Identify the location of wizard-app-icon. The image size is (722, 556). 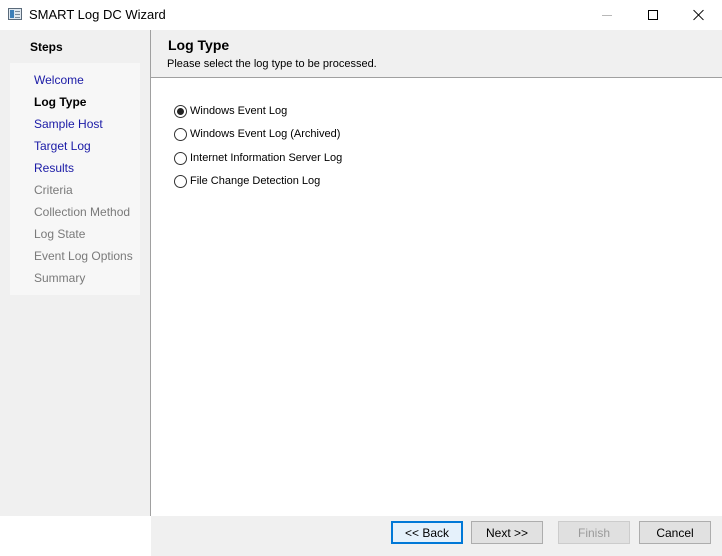
(15, 14).